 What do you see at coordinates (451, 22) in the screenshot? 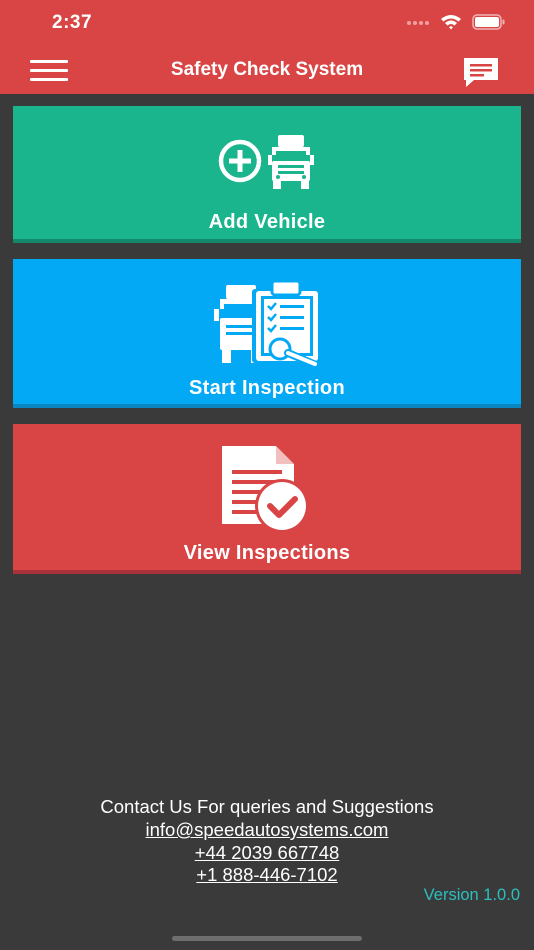
I see `wifi-icon` at bounding box center [451, 22].